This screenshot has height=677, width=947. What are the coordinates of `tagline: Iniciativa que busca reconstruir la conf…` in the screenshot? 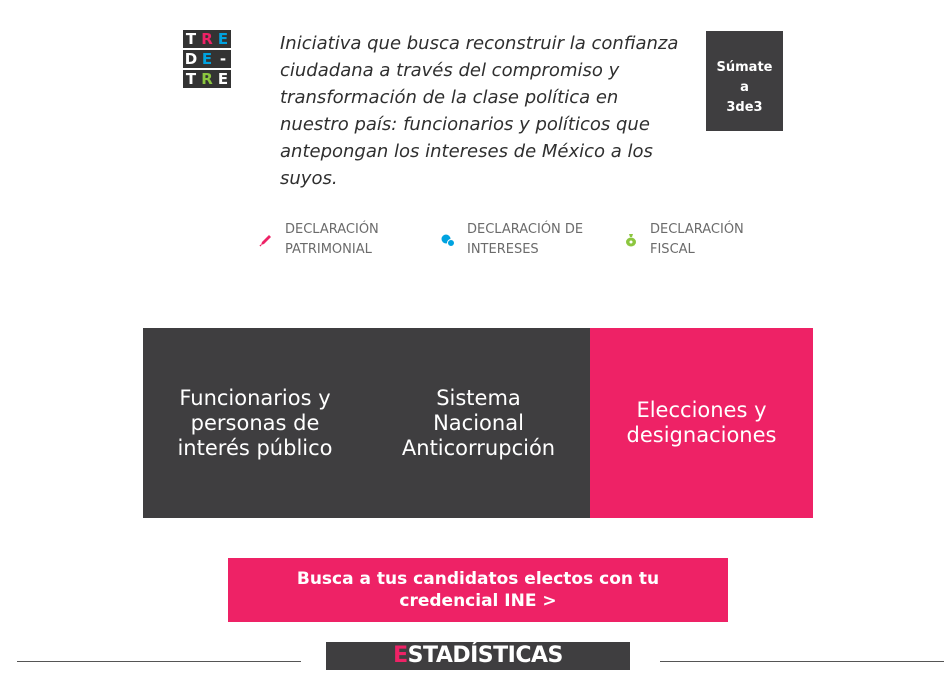 It's located at (479, 111).